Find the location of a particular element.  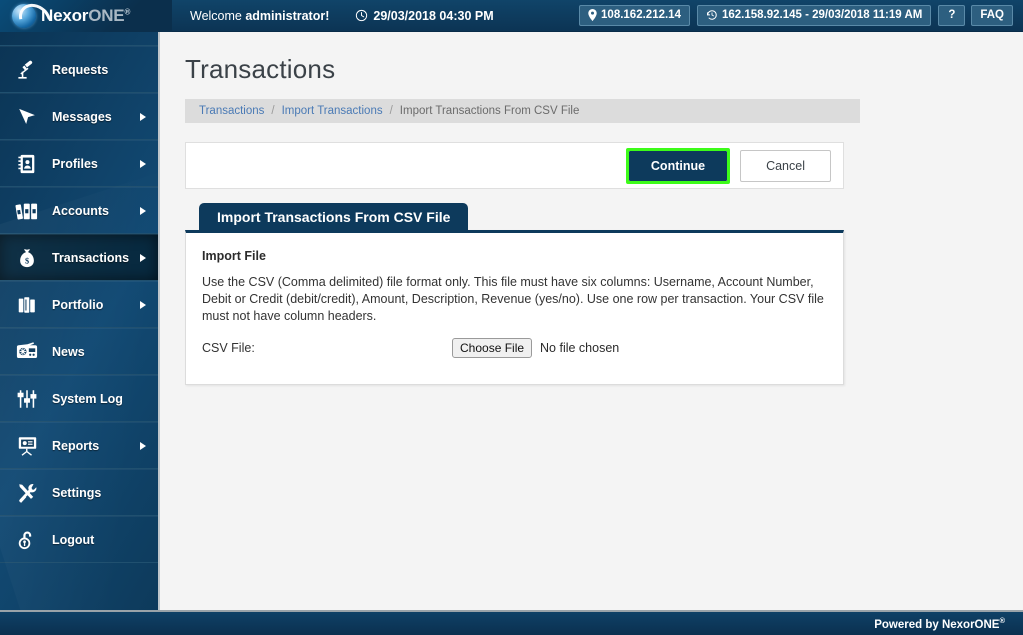

money-bag-icon: $ is located at coordinates (27, 258).